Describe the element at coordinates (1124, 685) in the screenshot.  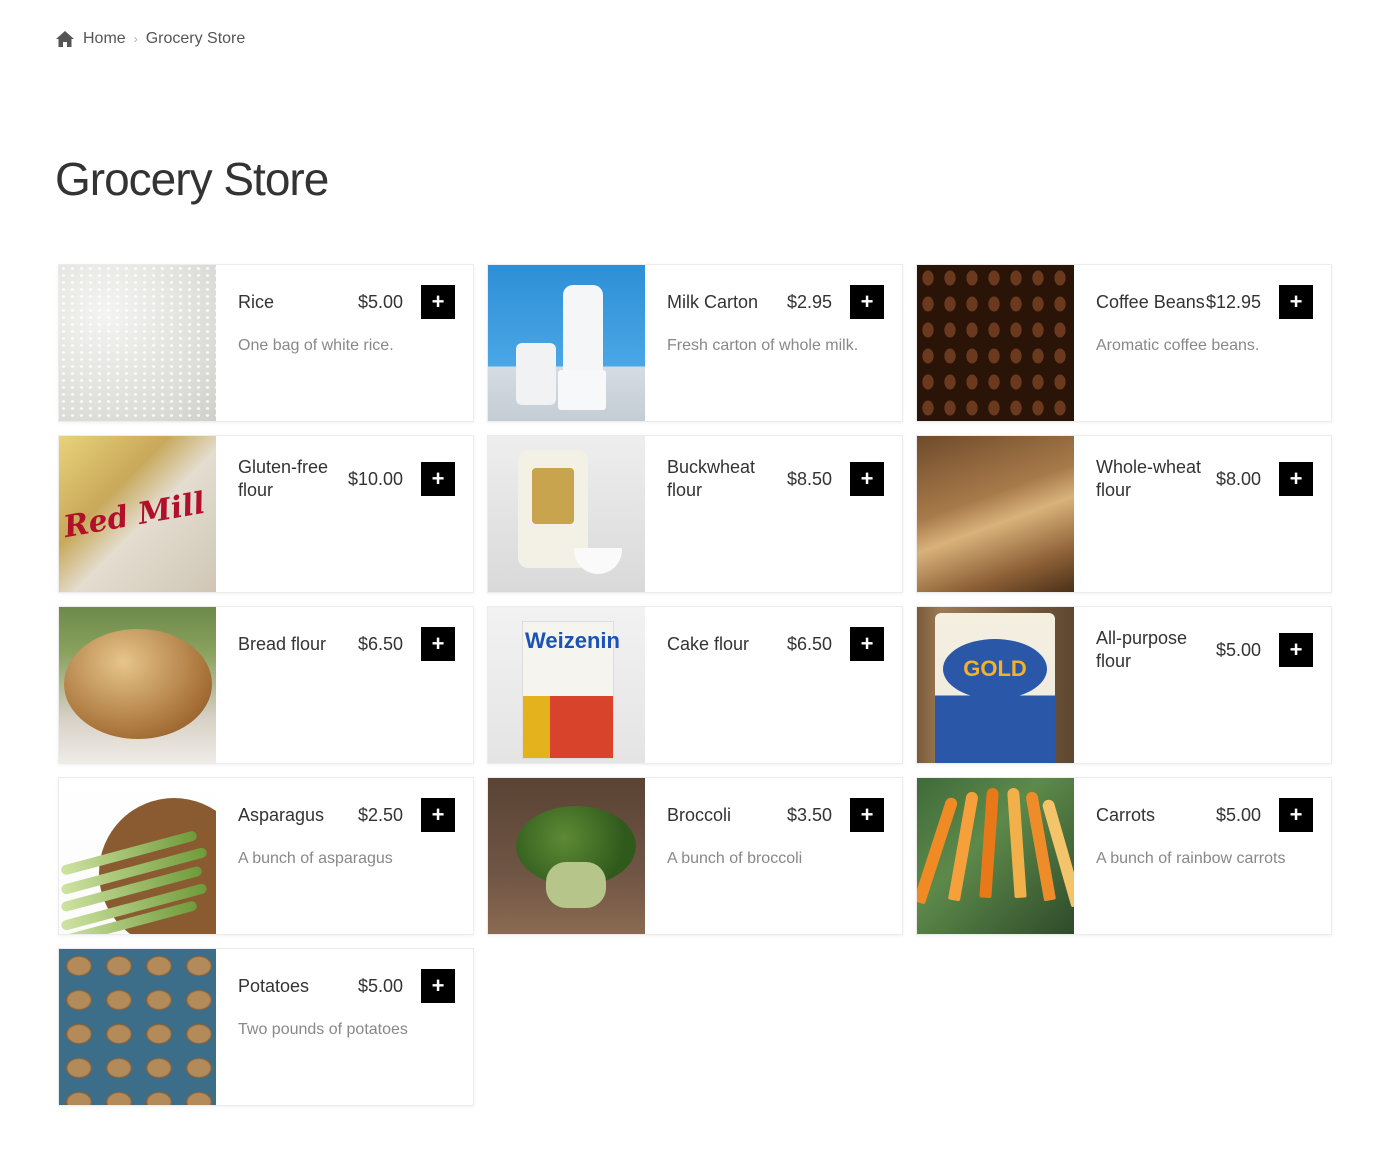
I see `product-card-all-purpose-flour: GOLD All-purpose flour $5.00 +` at that location.